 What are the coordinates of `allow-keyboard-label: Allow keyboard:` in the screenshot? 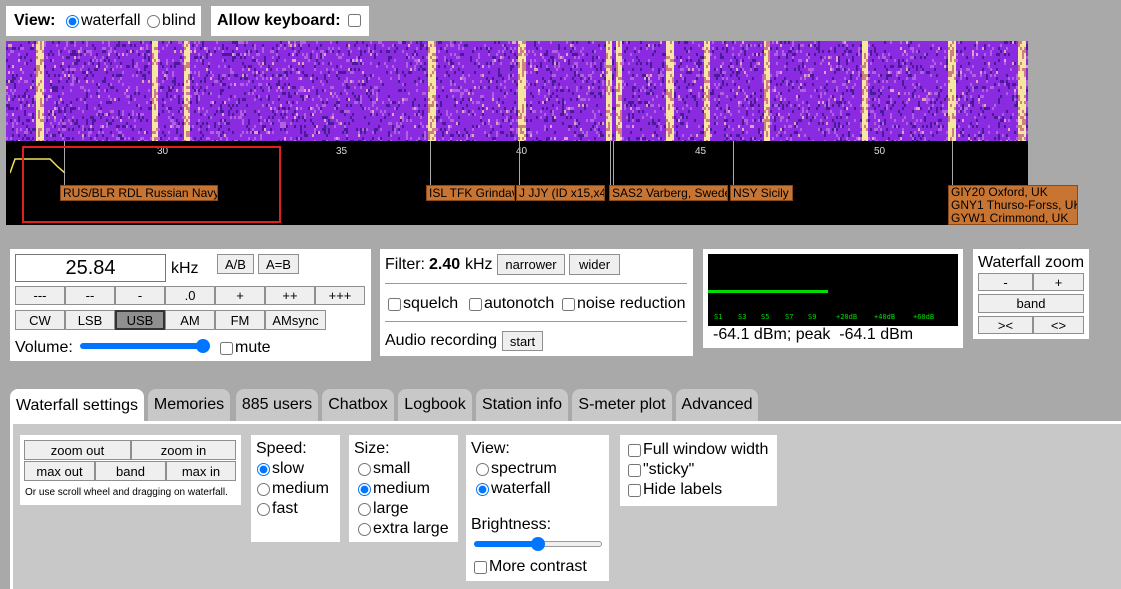 It's located at (279, 20).